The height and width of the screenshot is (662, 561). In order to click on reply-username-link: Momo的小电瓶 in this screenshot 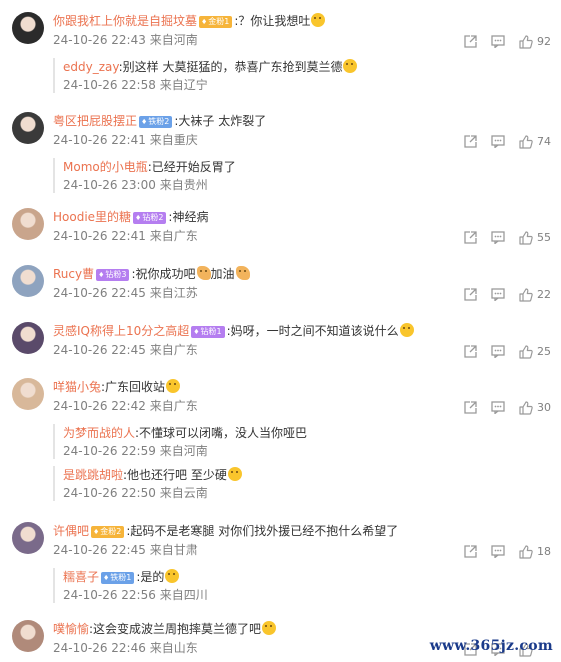, I will do `click(105, 167)`.